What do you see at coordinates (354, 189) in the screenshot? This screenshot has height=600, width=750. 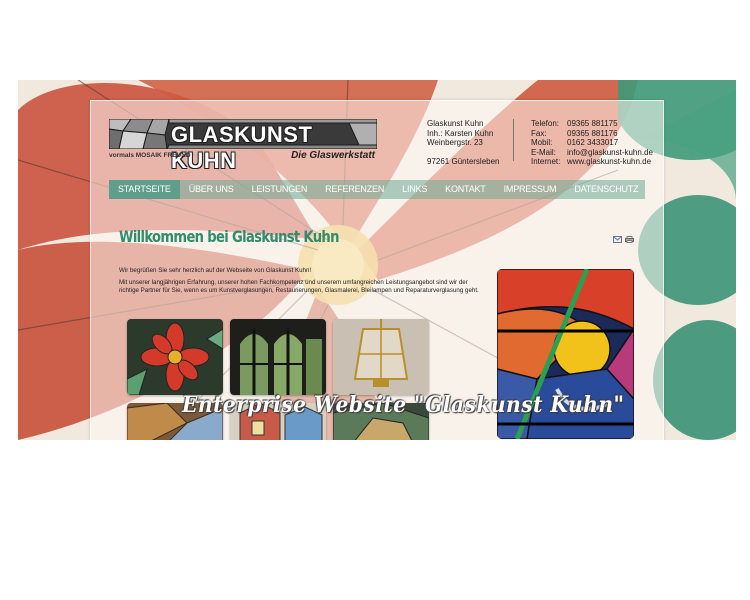 I see `nav-item-referenzen: Referenzen` at bounding box center [354, 189].